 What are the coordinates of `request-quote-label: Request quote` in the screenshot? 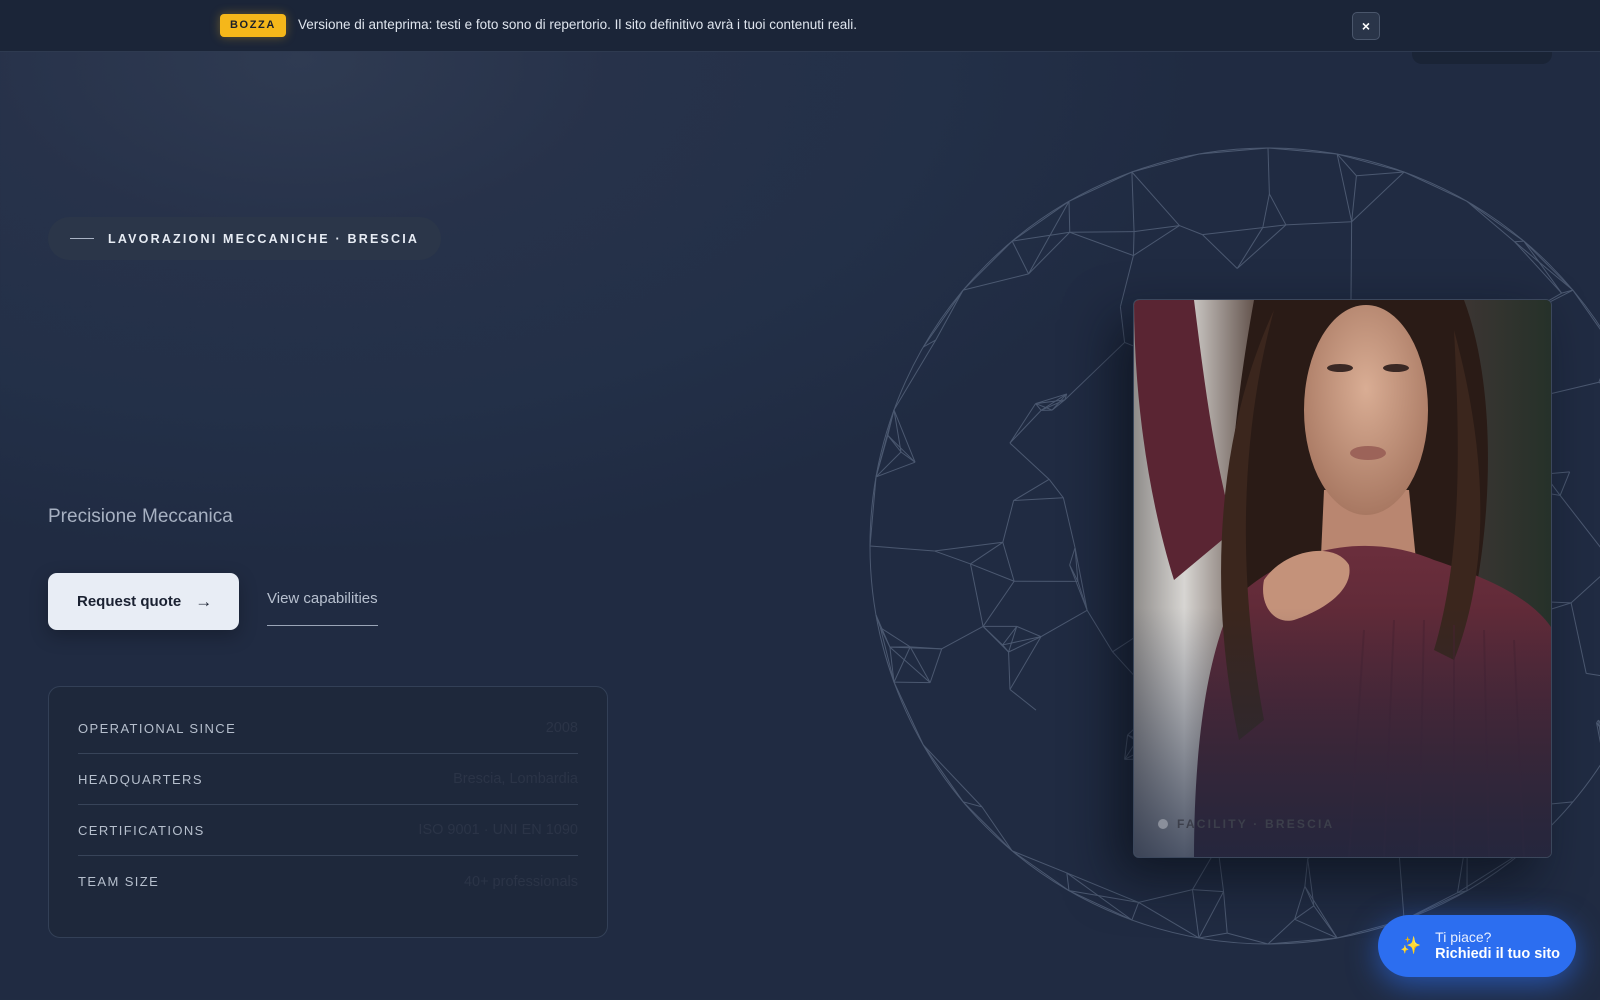 It's located at (129, 601).